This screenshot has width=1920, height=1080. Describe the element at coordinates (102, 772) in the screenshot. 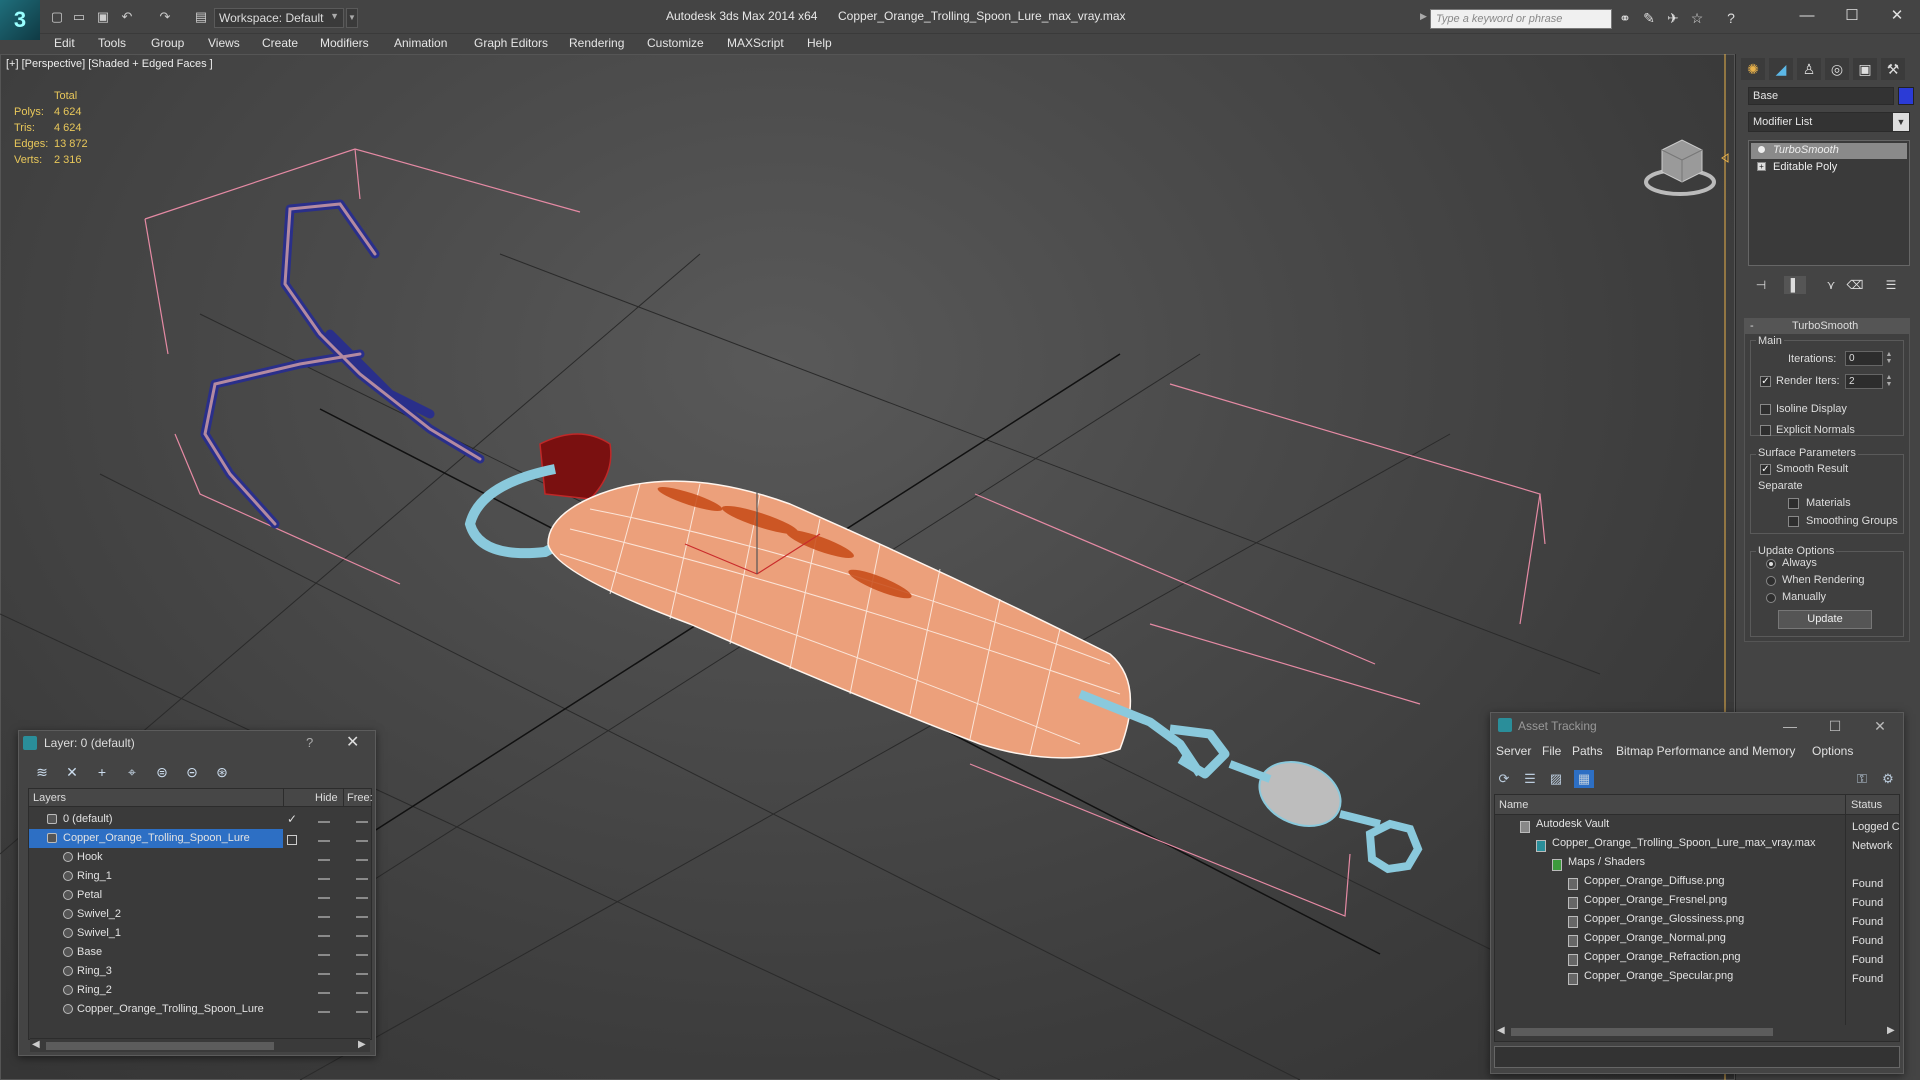

I see `add-to-layer-icon: +` at that location.